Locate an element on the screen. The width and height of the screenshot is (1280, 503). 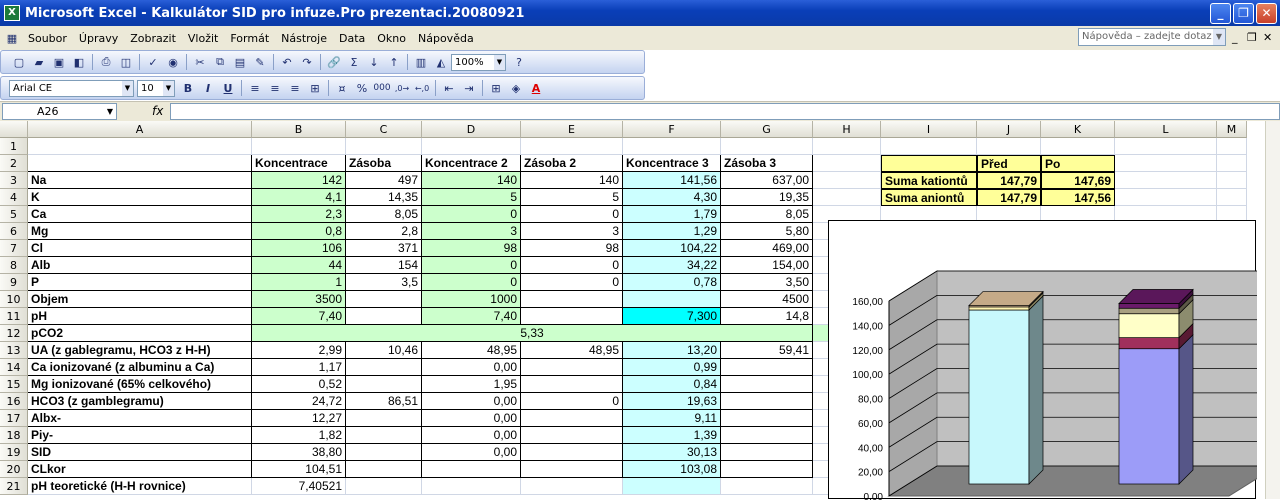
cell: 98 is located at coordinates (572, 248).